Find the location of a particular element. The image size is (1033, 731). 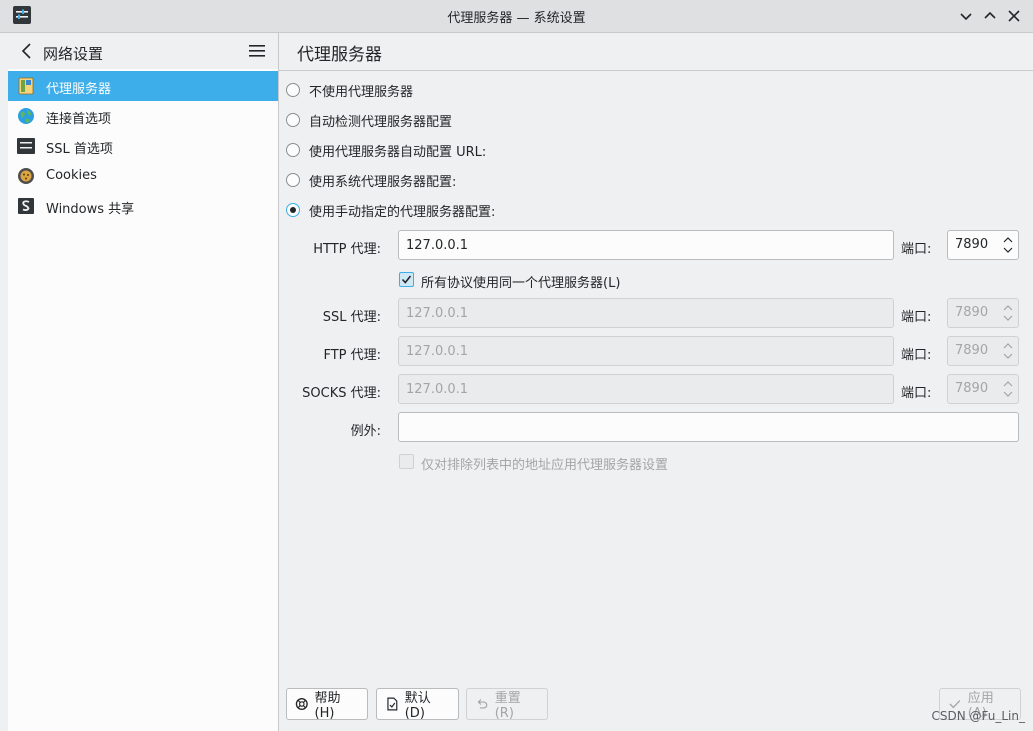

page-title: 代理服务器 is located at coordinates (339, 55).